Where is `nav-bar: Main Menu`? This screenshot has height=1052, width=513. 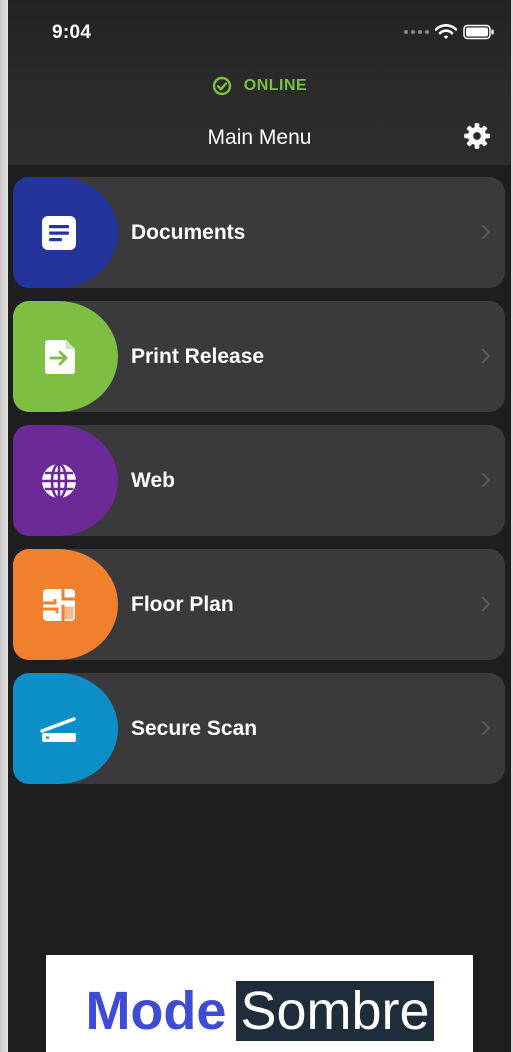 nav-bar: Main Menu is located at coordinates (259, 137).